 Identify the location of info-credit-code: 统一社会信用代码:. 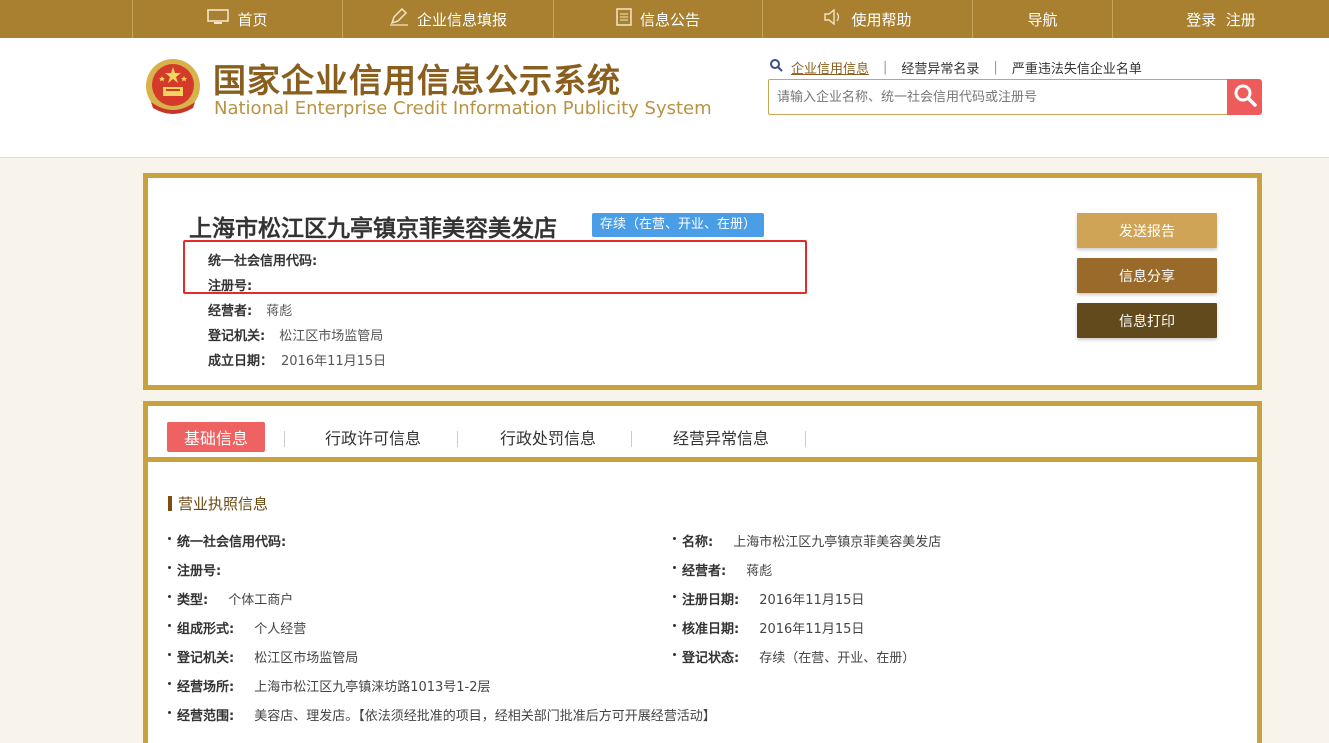
(269, 259).